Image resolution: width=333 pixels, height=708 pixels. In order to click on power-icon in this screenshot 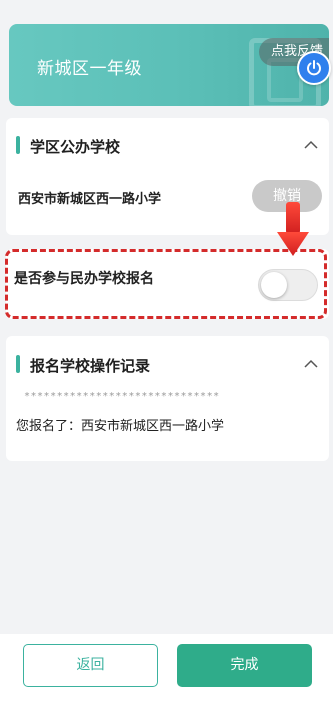, I will do `click(314, 68)`.